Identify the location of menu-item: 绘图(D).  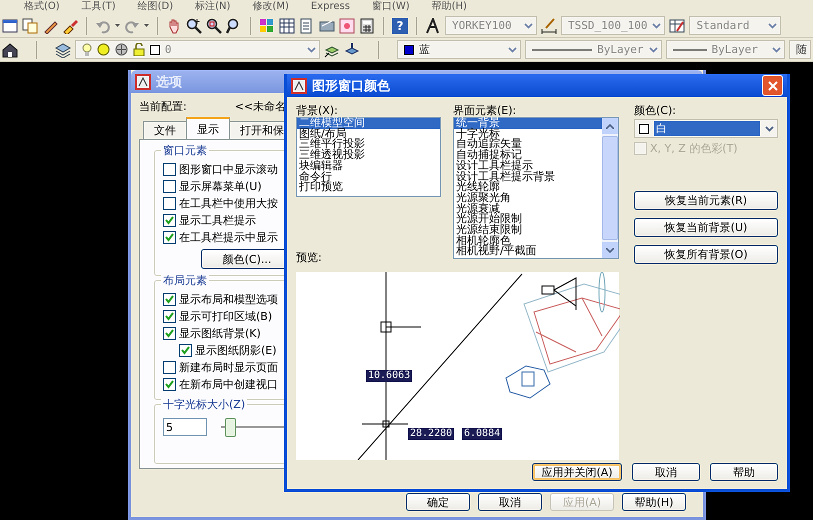
(156, 7).